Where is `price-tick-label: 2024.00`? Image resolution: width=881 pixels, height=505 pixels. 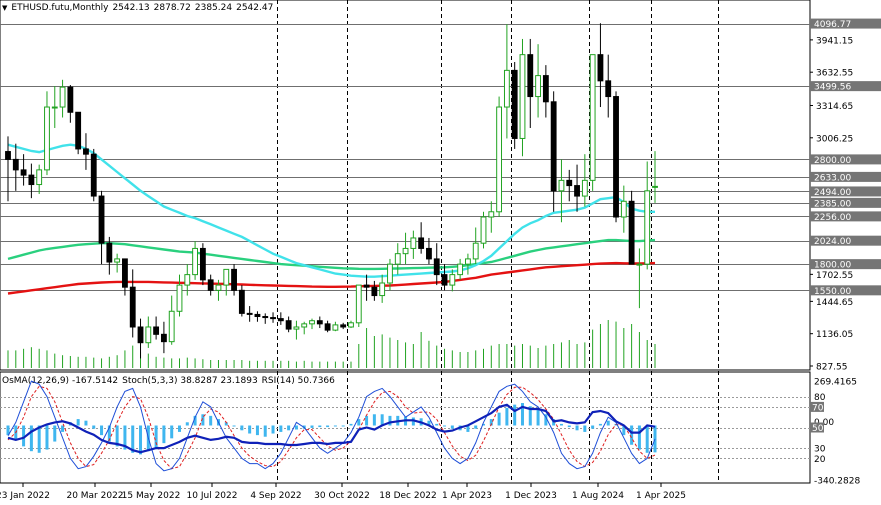
price-tick-label: 2024.00 is located at coordinates (832, 242).